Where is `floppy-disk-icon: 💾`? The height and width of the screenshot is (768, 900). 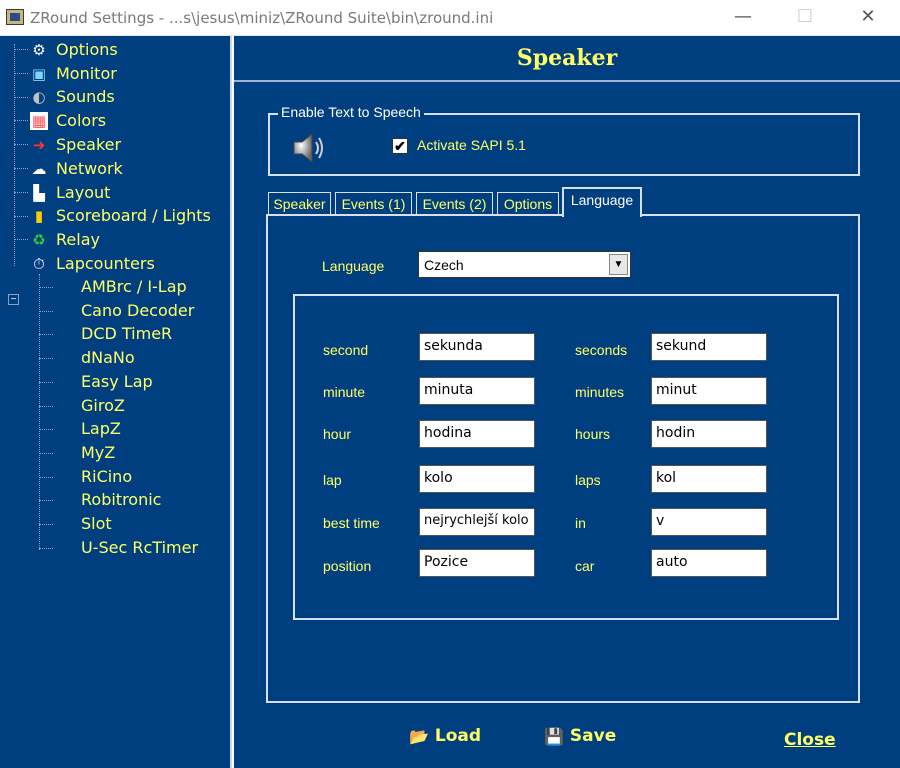 floppy-disk-icon: 💾 is located at coordinates (554, 736).